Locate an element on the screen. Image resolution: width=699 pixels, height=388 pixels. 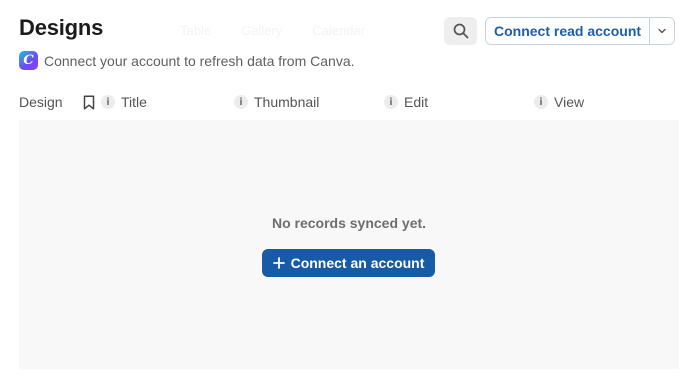
tab-calendar: Calendar is located at coordinates (338, 30).